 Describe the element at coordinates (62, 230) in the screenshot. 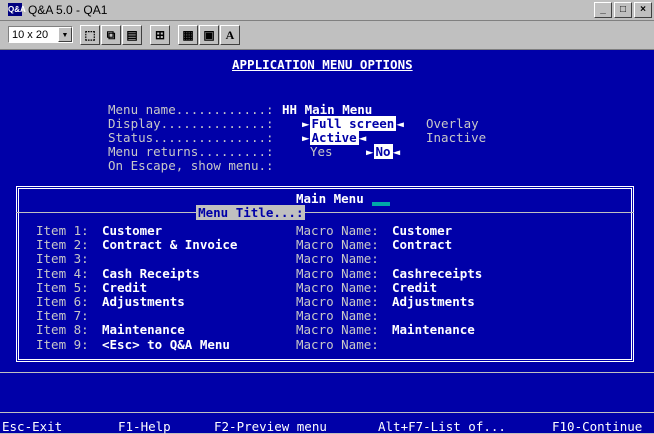

I see `menu-item-label: Item 1:` at that location.